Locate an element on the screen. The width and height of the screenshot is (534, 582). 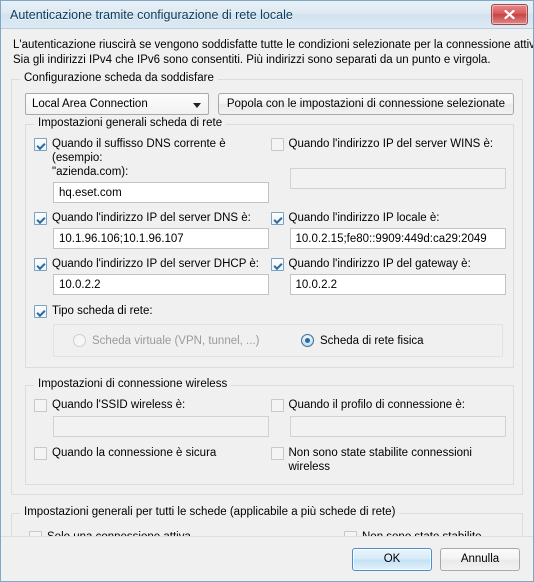
secure-connection-label: Quando la connessione è sicura is located at coordinates (134, 453).